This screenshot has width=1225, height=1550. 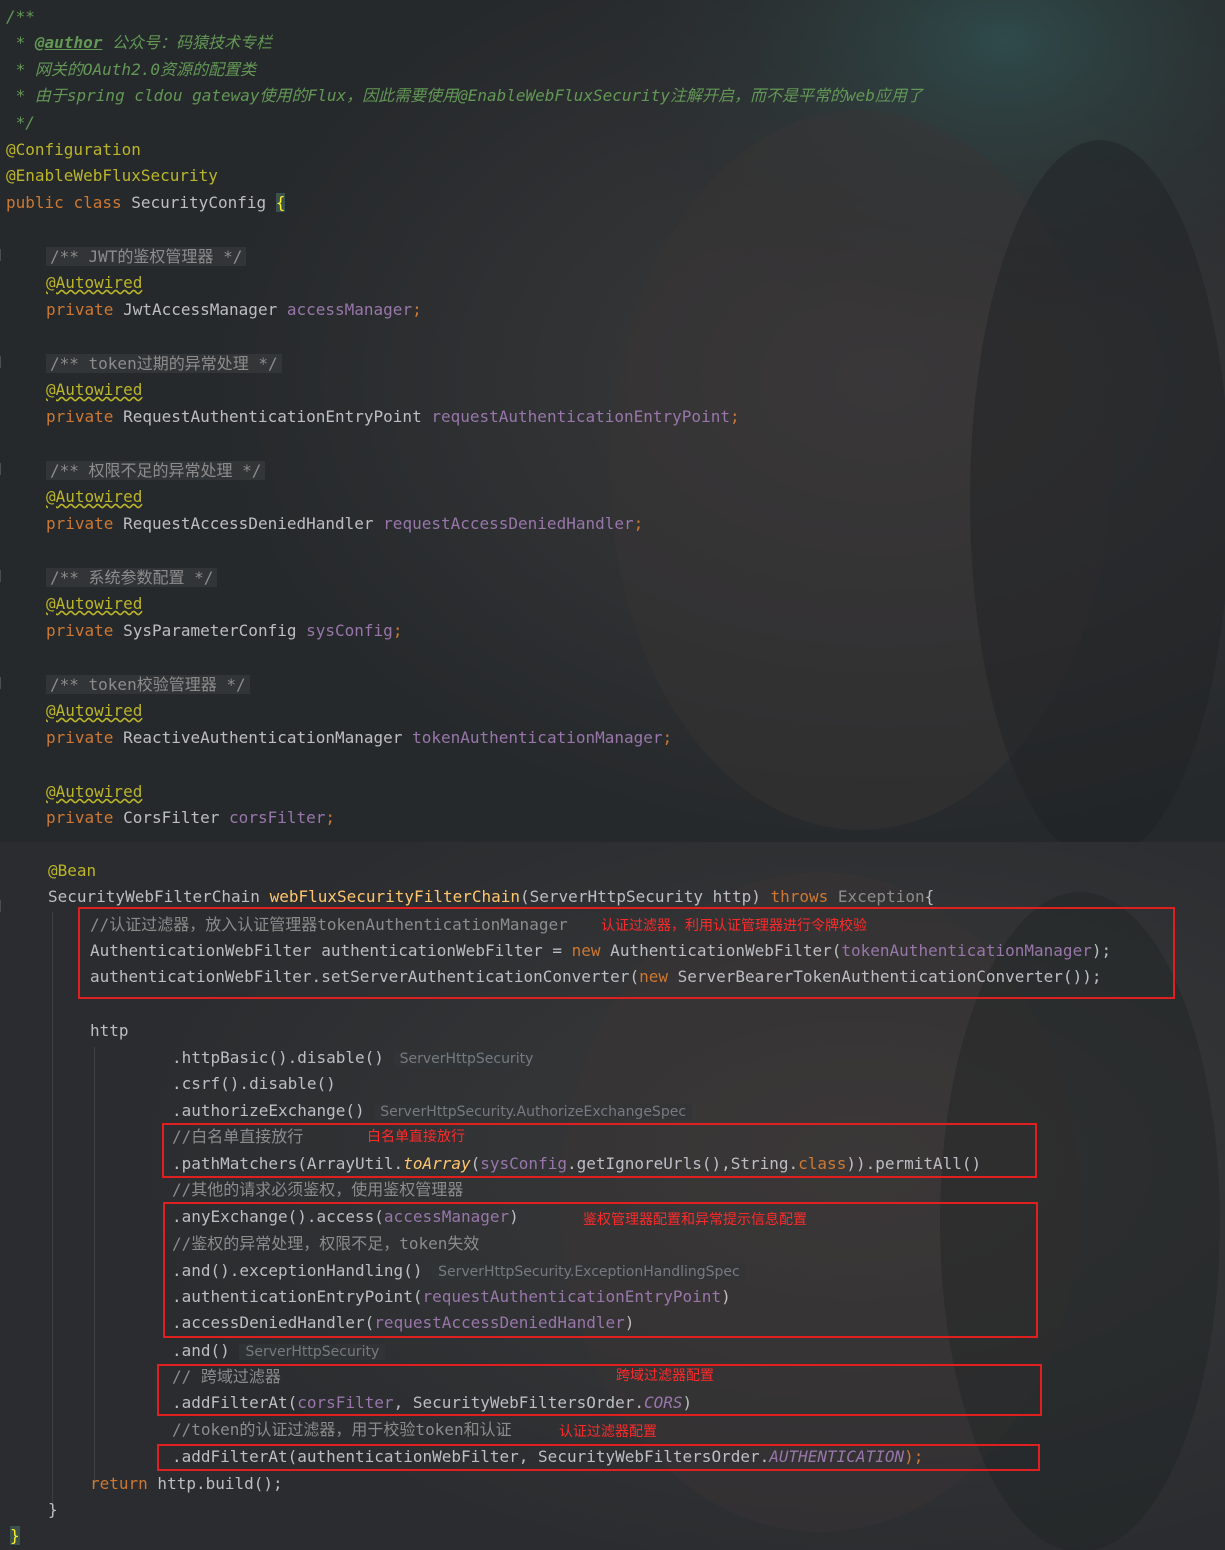 I want to click on field-comment-access-manager: /** JWT的鉴权管理器 */, so click(x=146, y=257).